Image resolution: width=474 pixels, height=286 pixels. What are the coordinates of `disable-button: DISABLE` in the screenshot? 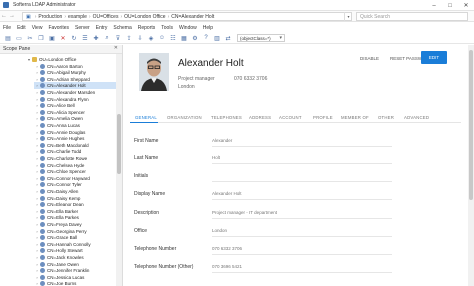 It's located at (369, 58).